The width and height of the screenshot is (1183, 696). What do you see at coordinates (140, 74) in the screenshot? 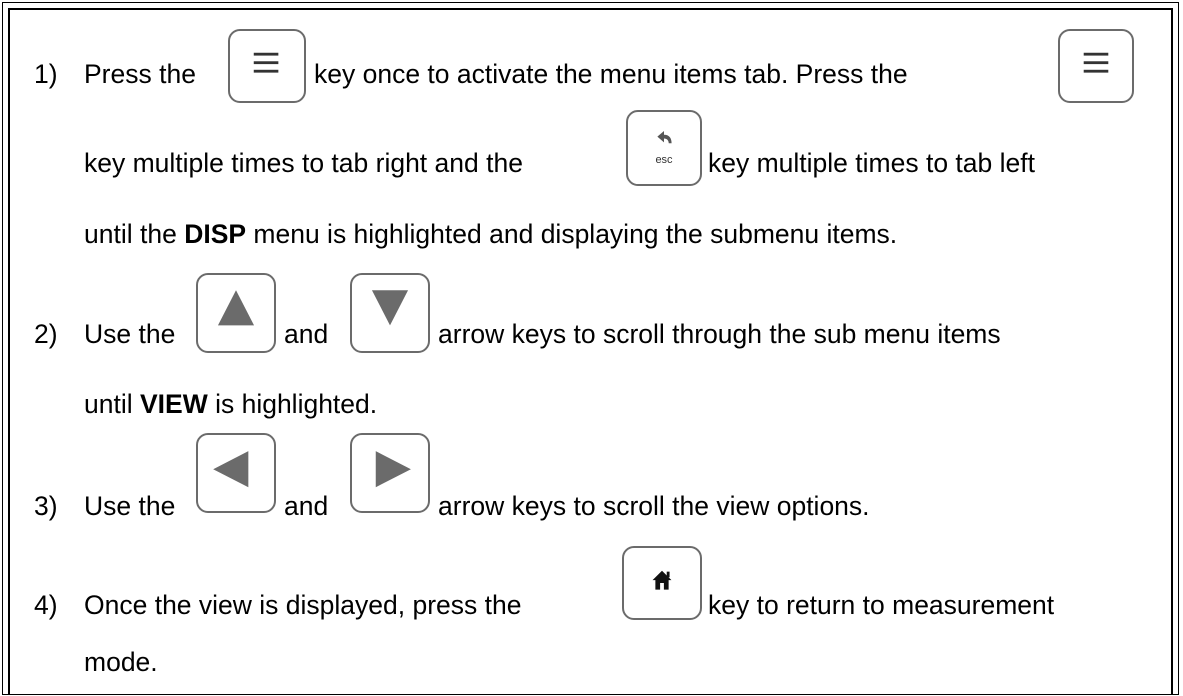
I see `step-1-text: Press the` at bounding box center [140, 74].